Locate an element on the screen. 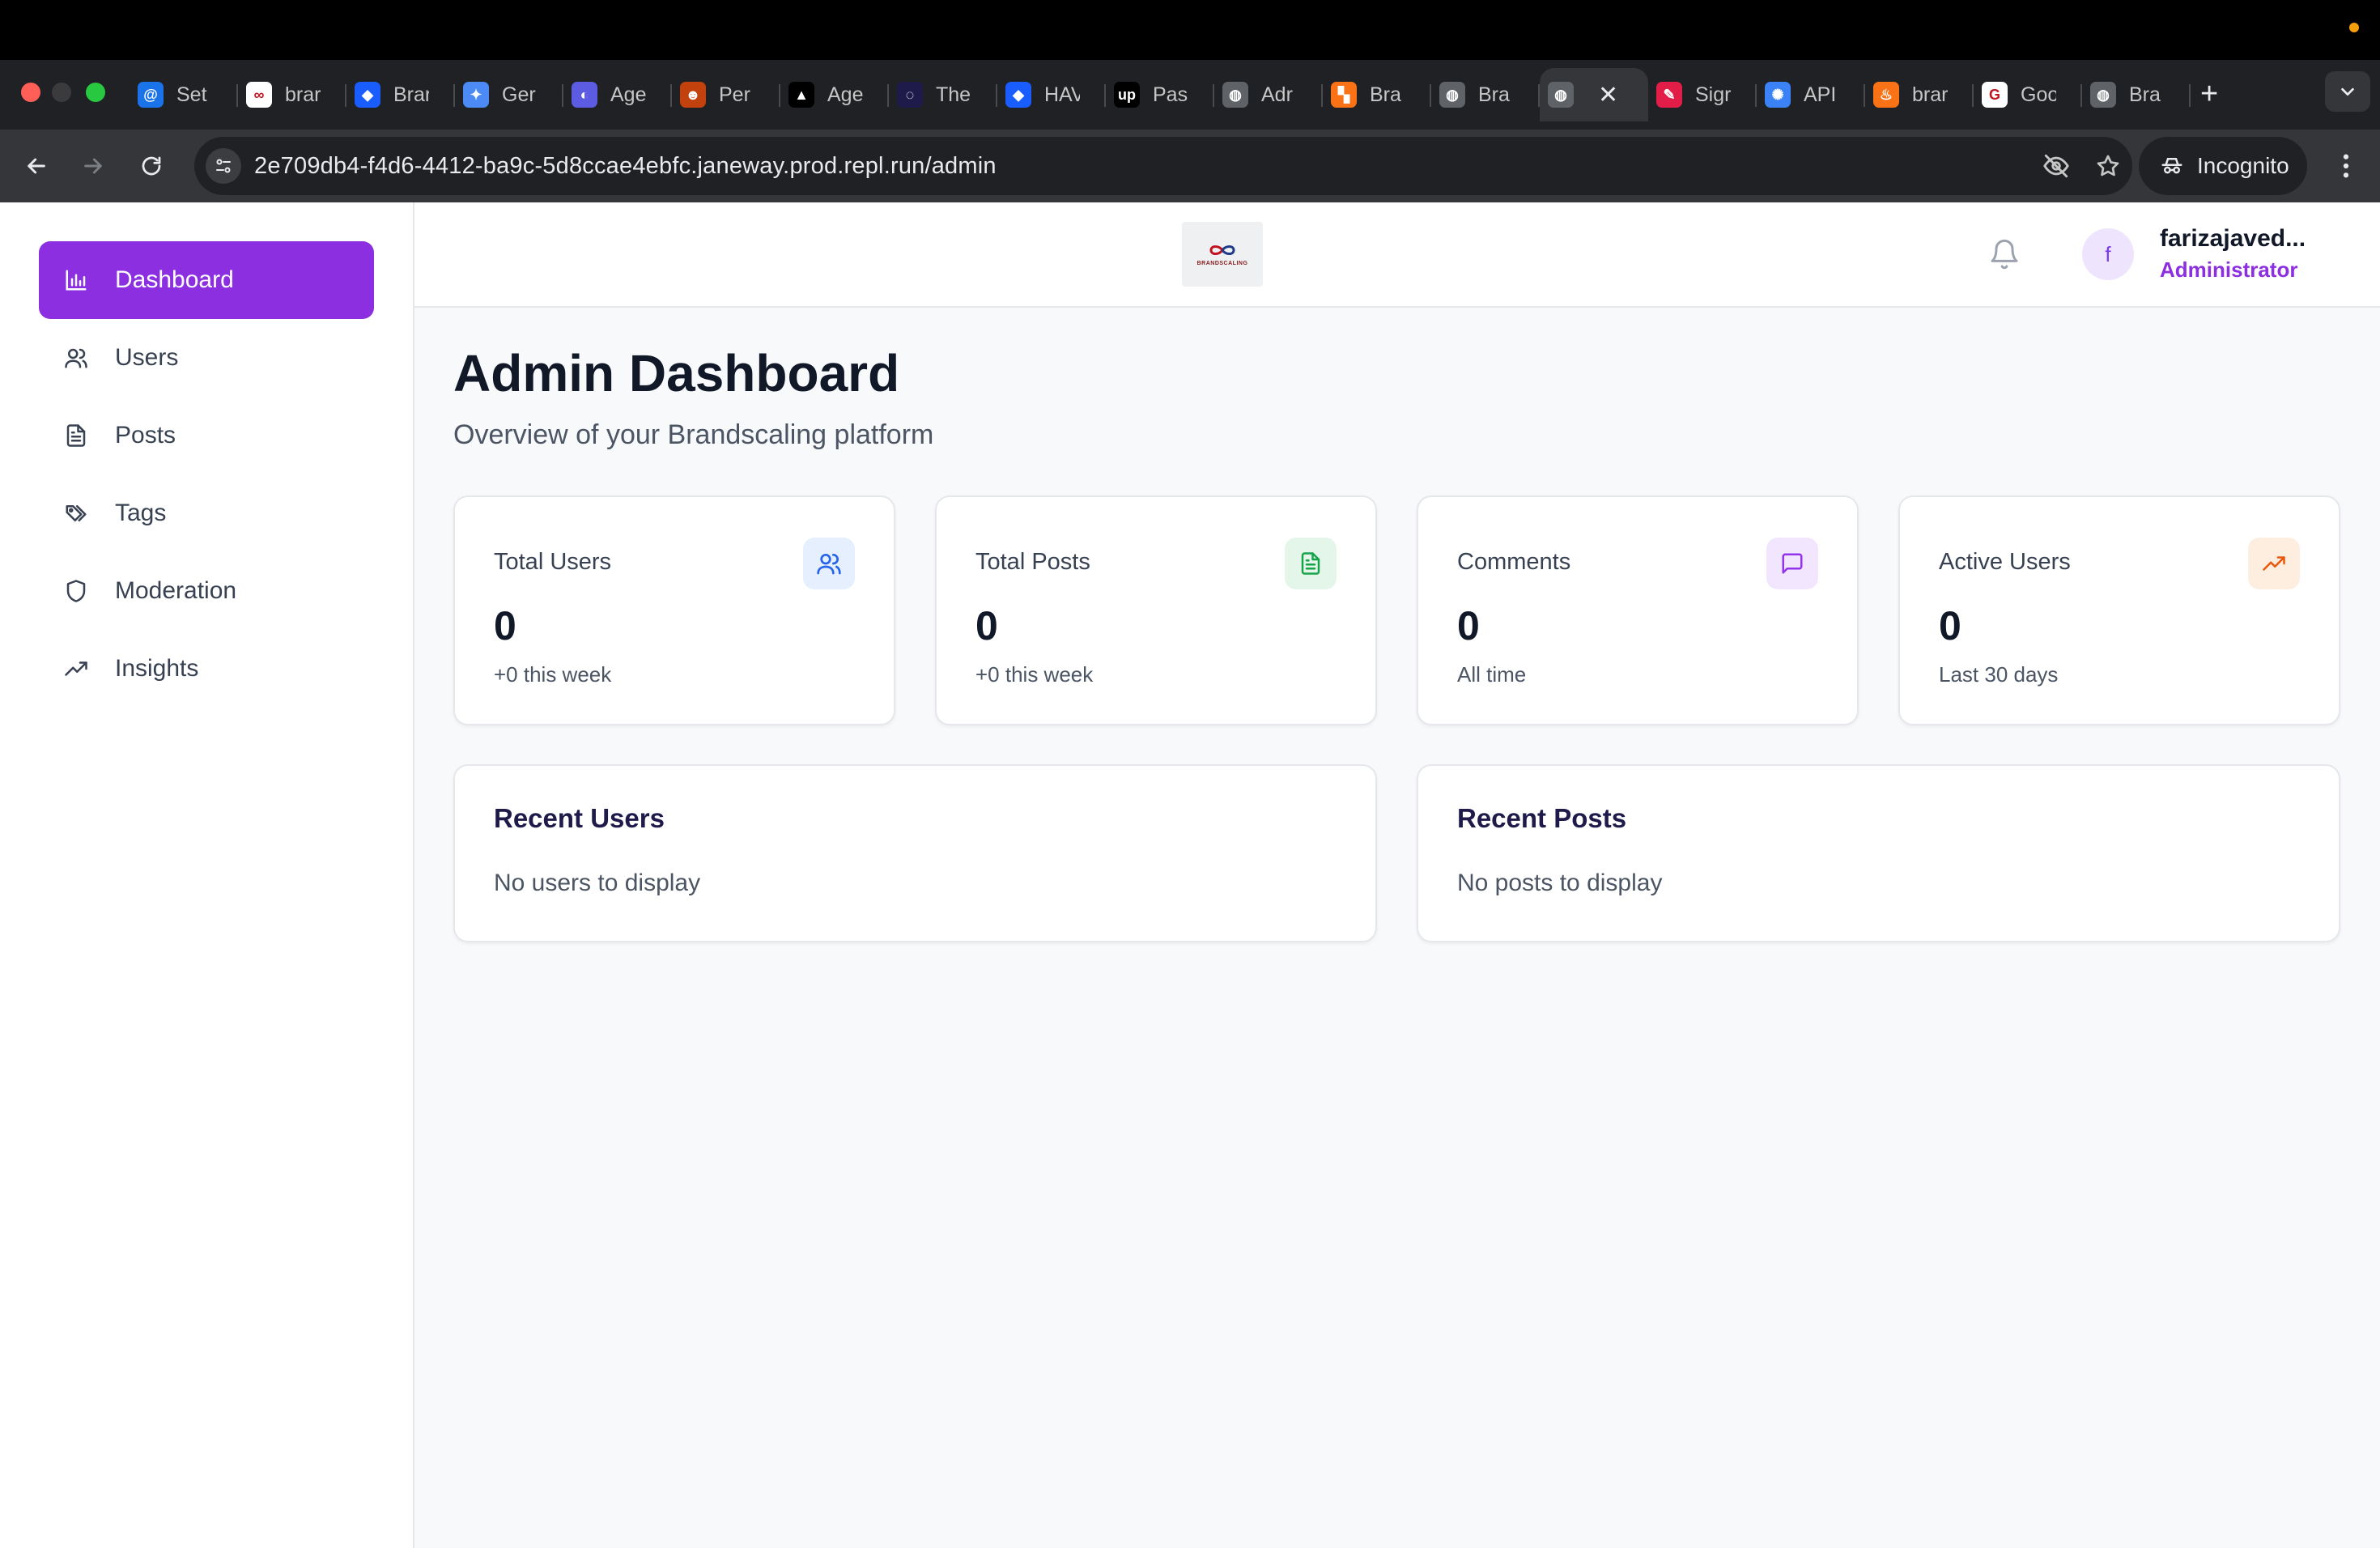 This screenshot has width=2380, height=1548. browser-tab: G Goo is located at coordinates (2028, 95).